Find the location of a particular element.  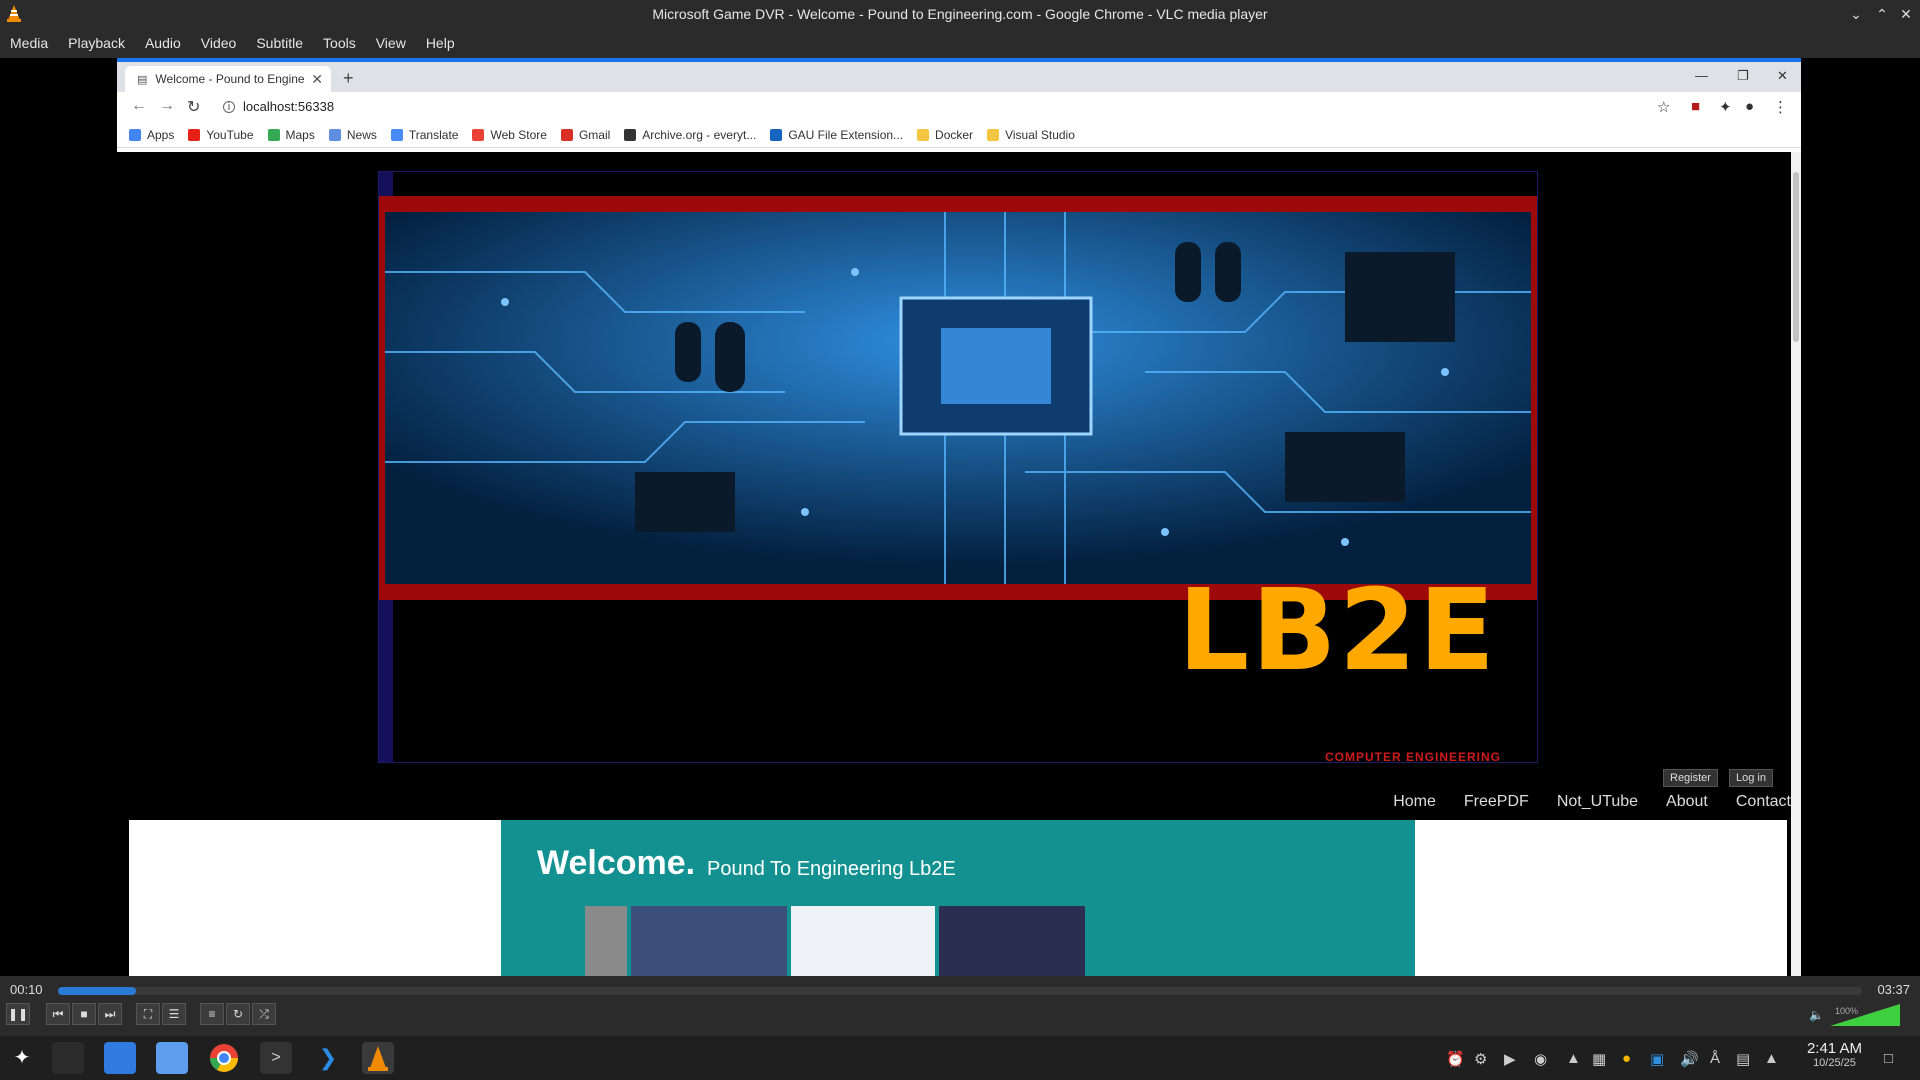

acrobat-icon: ■ is located at coordinates (1695, 106).